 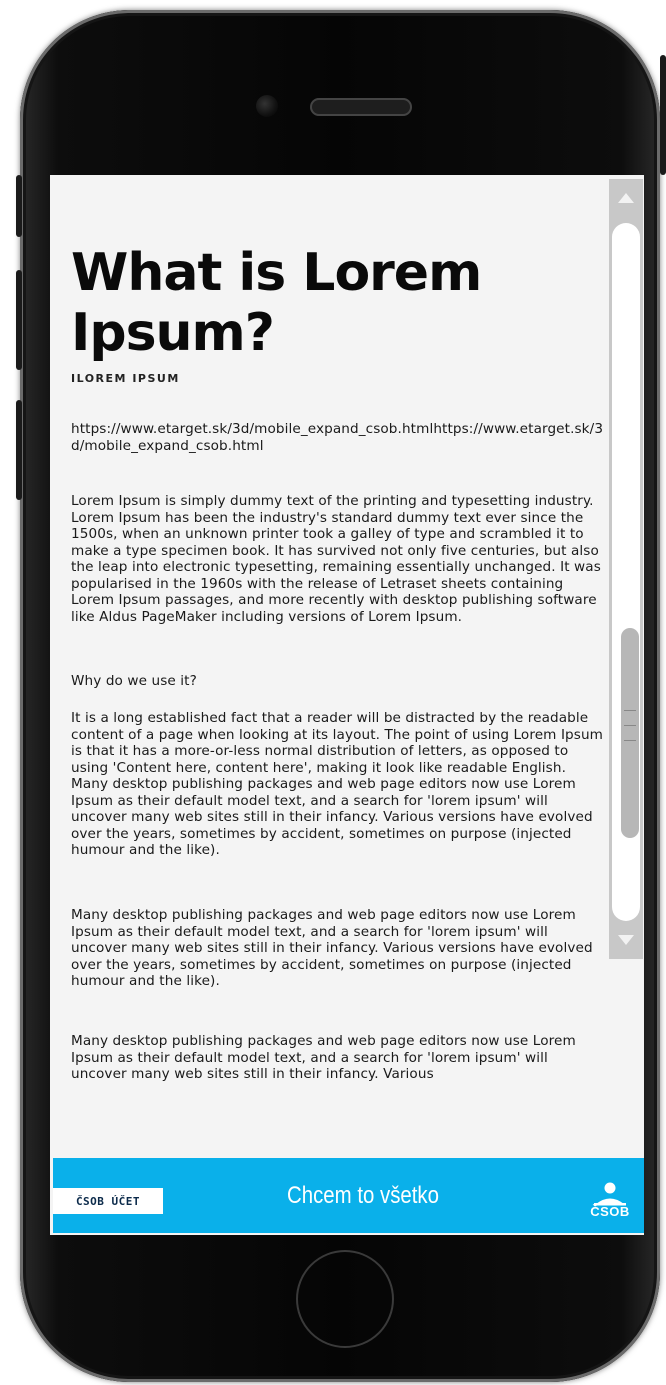 I want to click on article-title: What is Lorem Ipsum?, so click(x=276, y=303).